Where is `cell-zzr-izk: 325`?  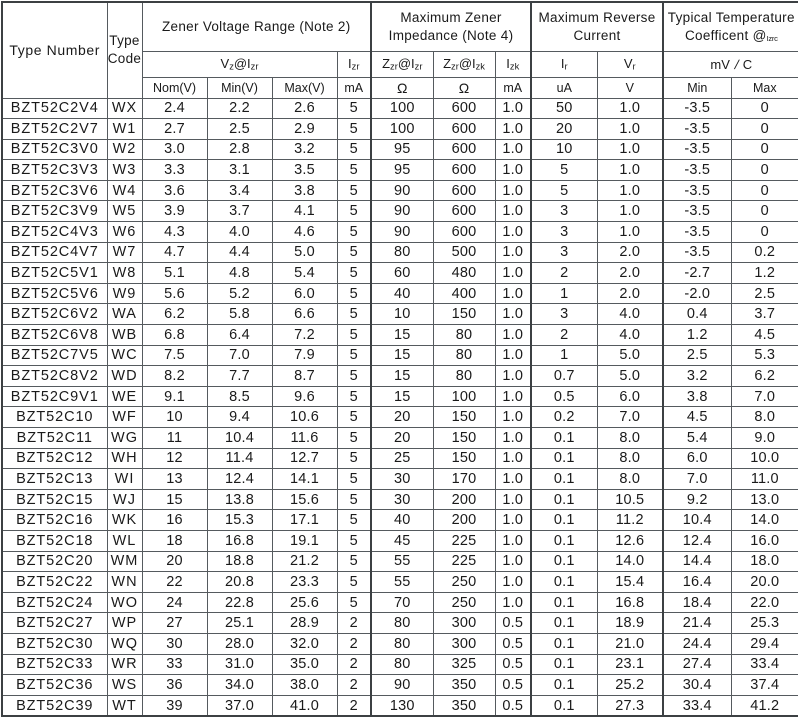
cell-zzr-izk: 325 is located at coordinates (464, 664).